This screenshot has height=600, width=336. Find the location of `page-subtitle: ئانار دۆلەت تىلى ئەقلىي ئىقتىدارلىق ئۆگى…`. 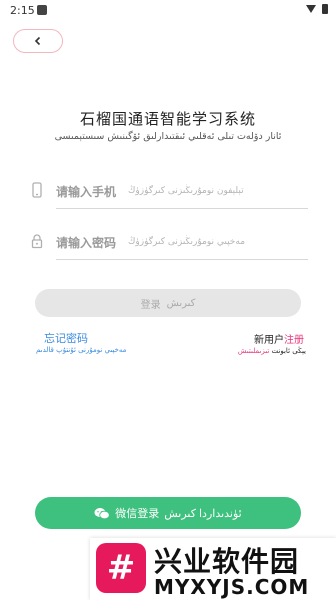

page-subtitle: ئانار دۆلەت تىلى ئەقلىي ئىقتىدارلىق ئۆگى… is located at coordinates (168, 136).